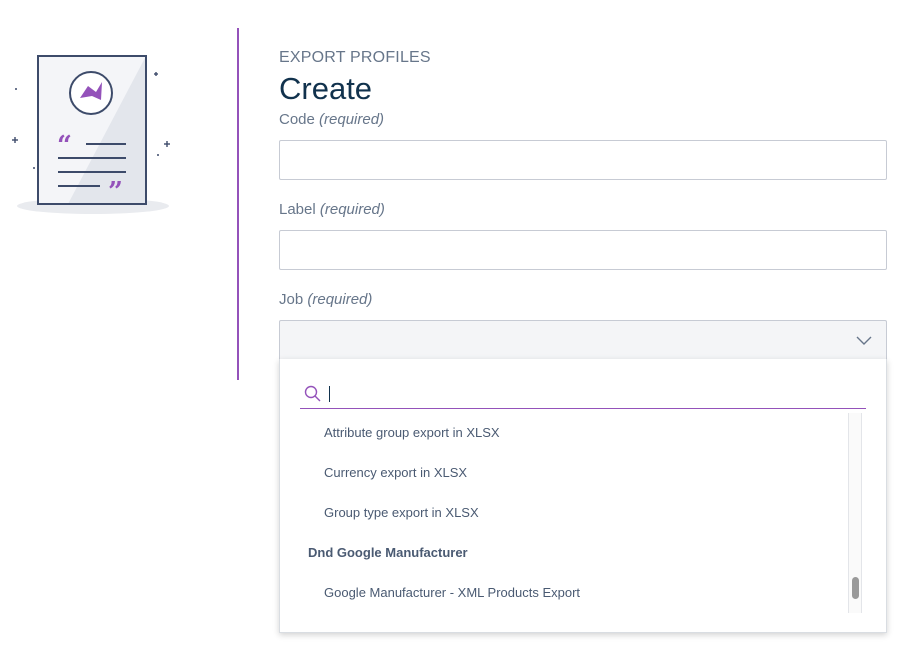 This screenshot has height=656, width=912. Describe the element at coordinates (583, 78) in the screenshot. I see `page-header: EXPORT PROFILES Create` at that location.